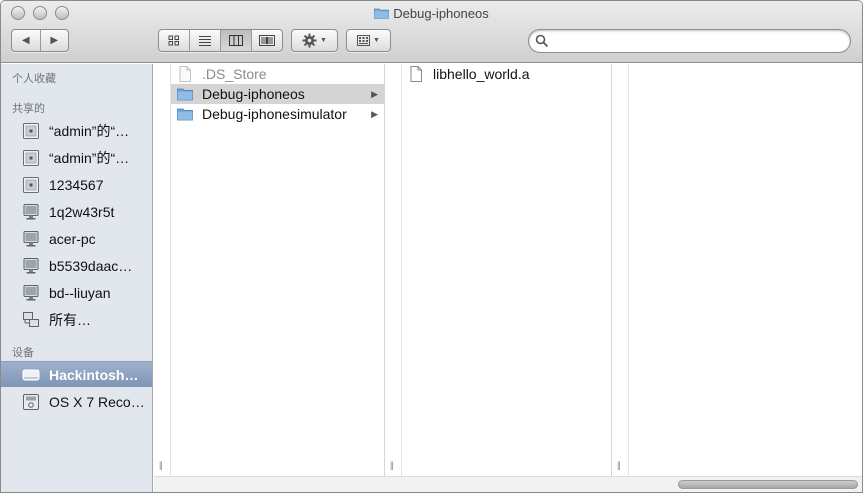  Describe the element at coordinates (274, 114) in the screenshot. I see `item-name: Debug-iphonesimulator` at that location.